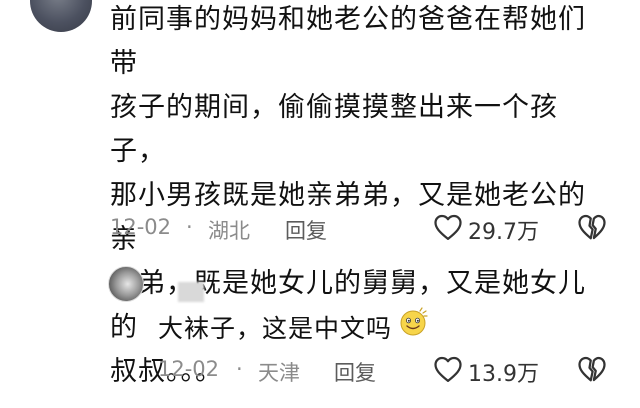 This screenshot has width=640, height=408. What do you see at coordinates (503, 232) in the screenshot?
I see `like-count: 29.7万` at bounding box center [503, 232].